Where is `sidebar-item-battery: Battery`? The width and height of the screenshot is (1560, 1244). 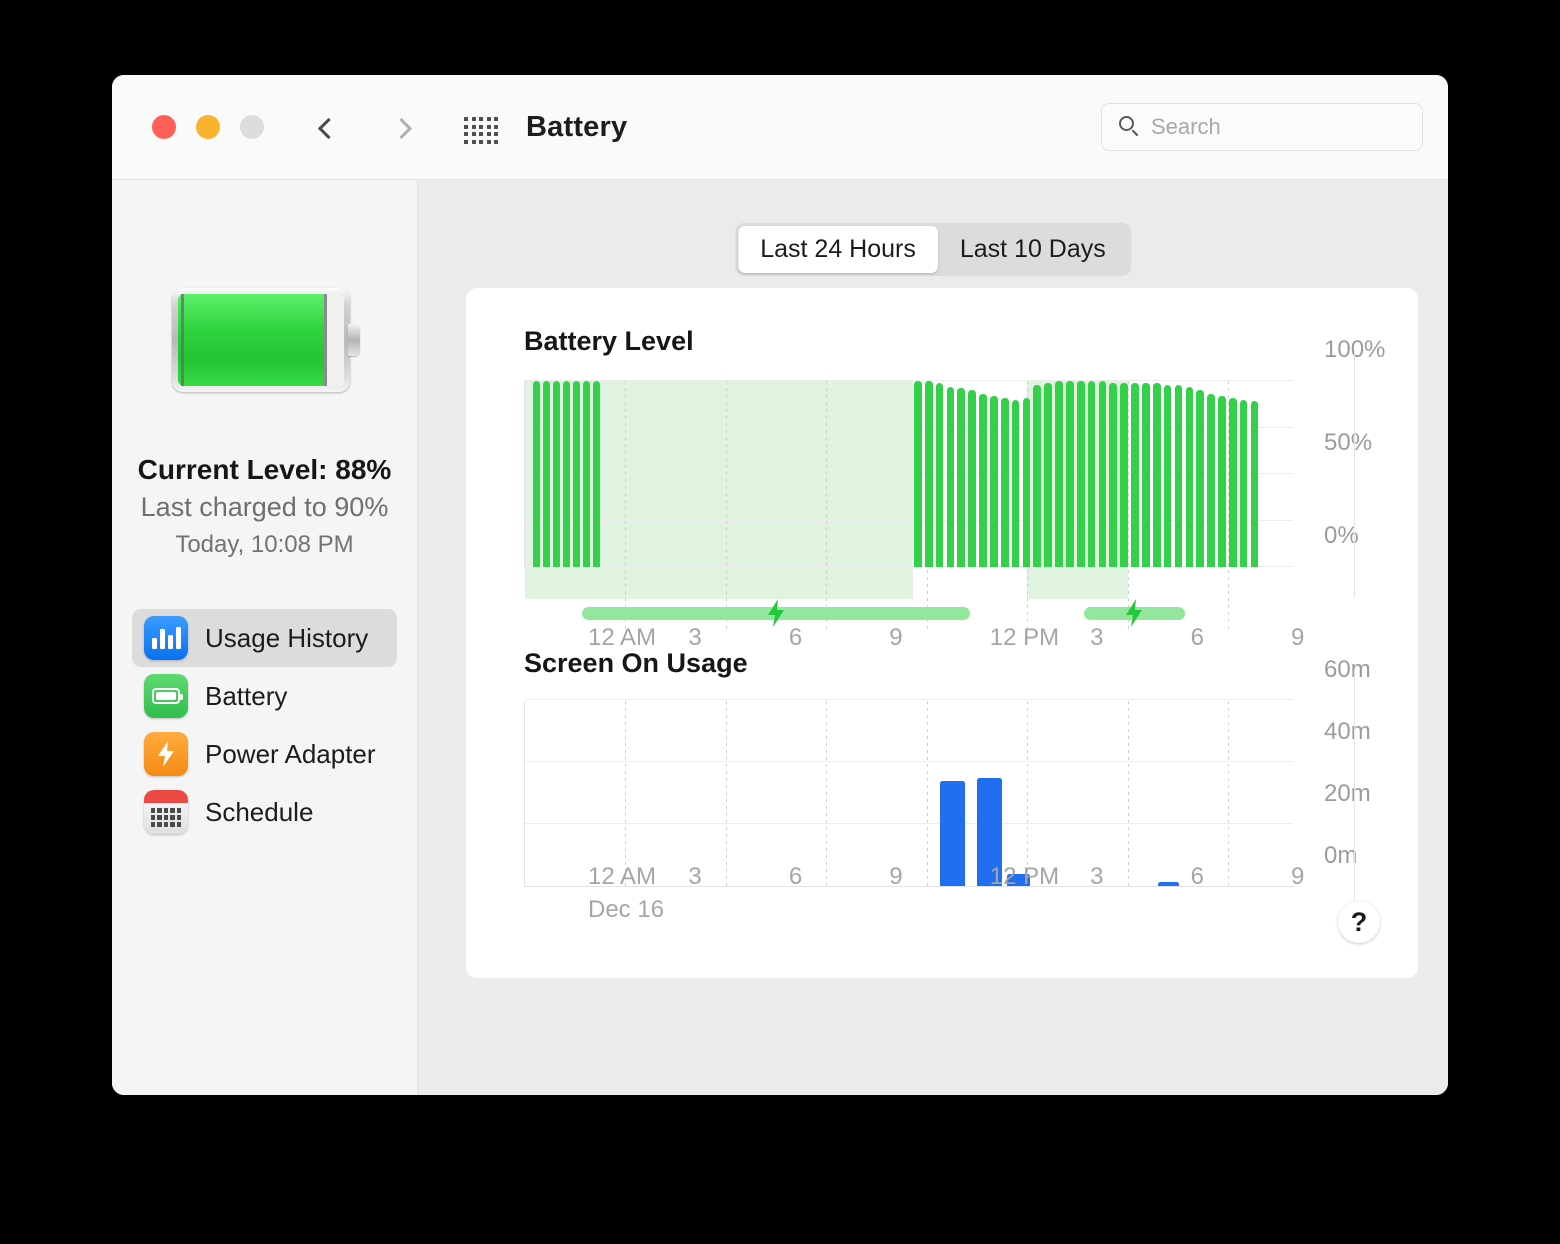 sidebar-item-battery: Battery is located at coordinates (264, 696).